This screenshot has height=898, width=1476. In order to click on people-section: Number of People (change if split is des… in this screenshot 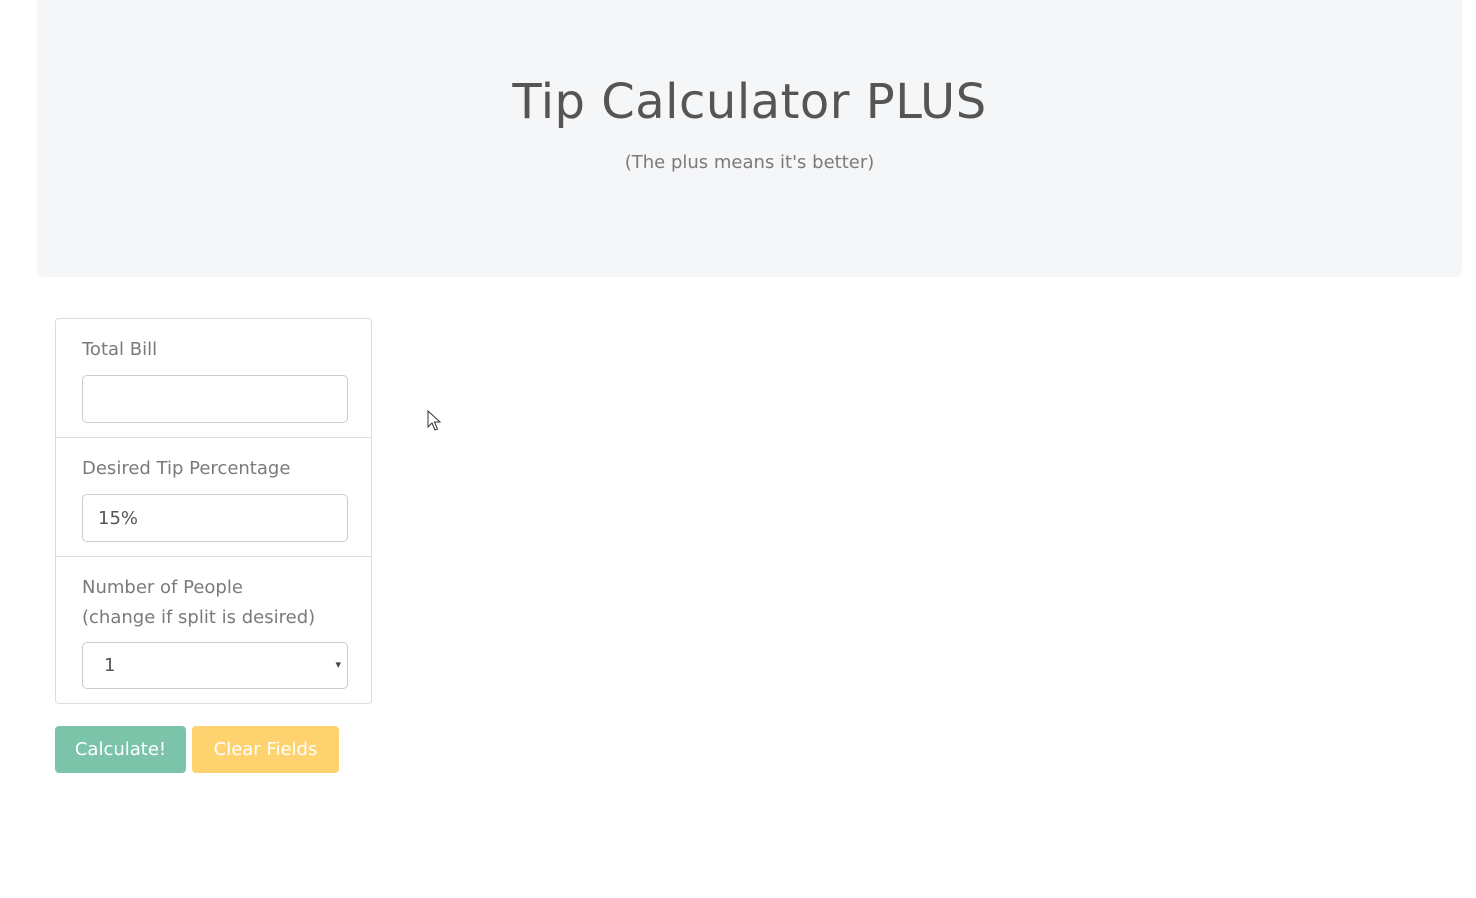, I will do `click(213, 630)`.